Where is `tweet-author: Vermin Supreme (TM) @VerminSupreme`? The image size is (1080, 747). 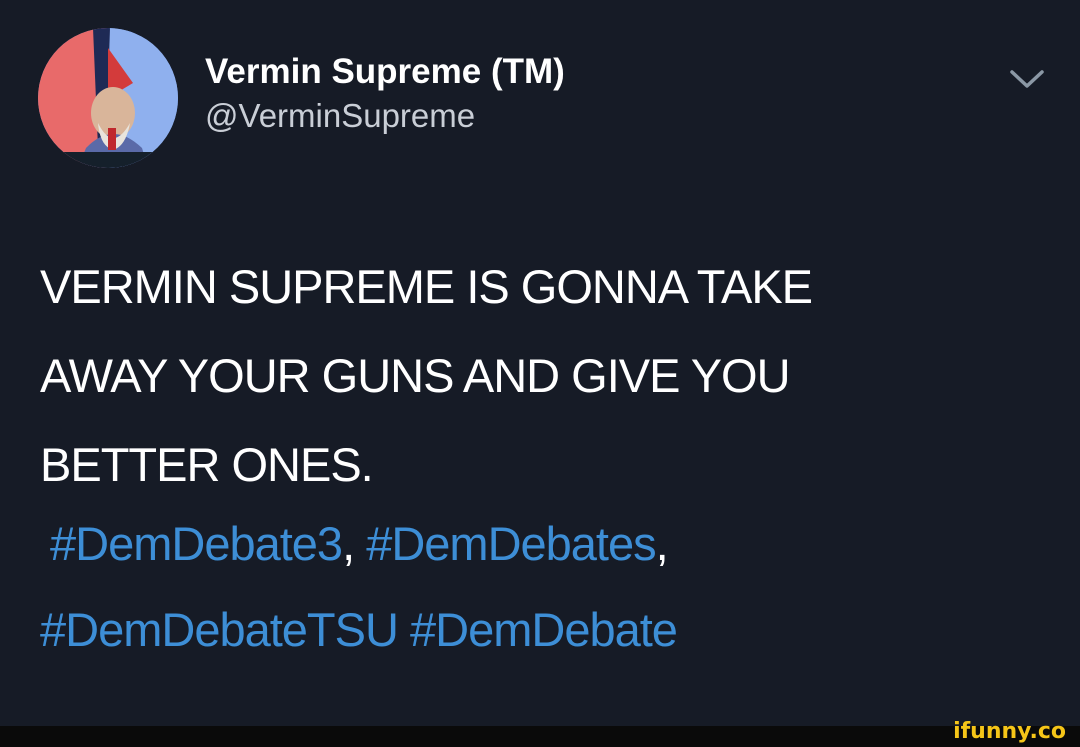
tweet-author: Vermin Supreme (TM) @VerminSupreme is located at coordinates (385, 94).